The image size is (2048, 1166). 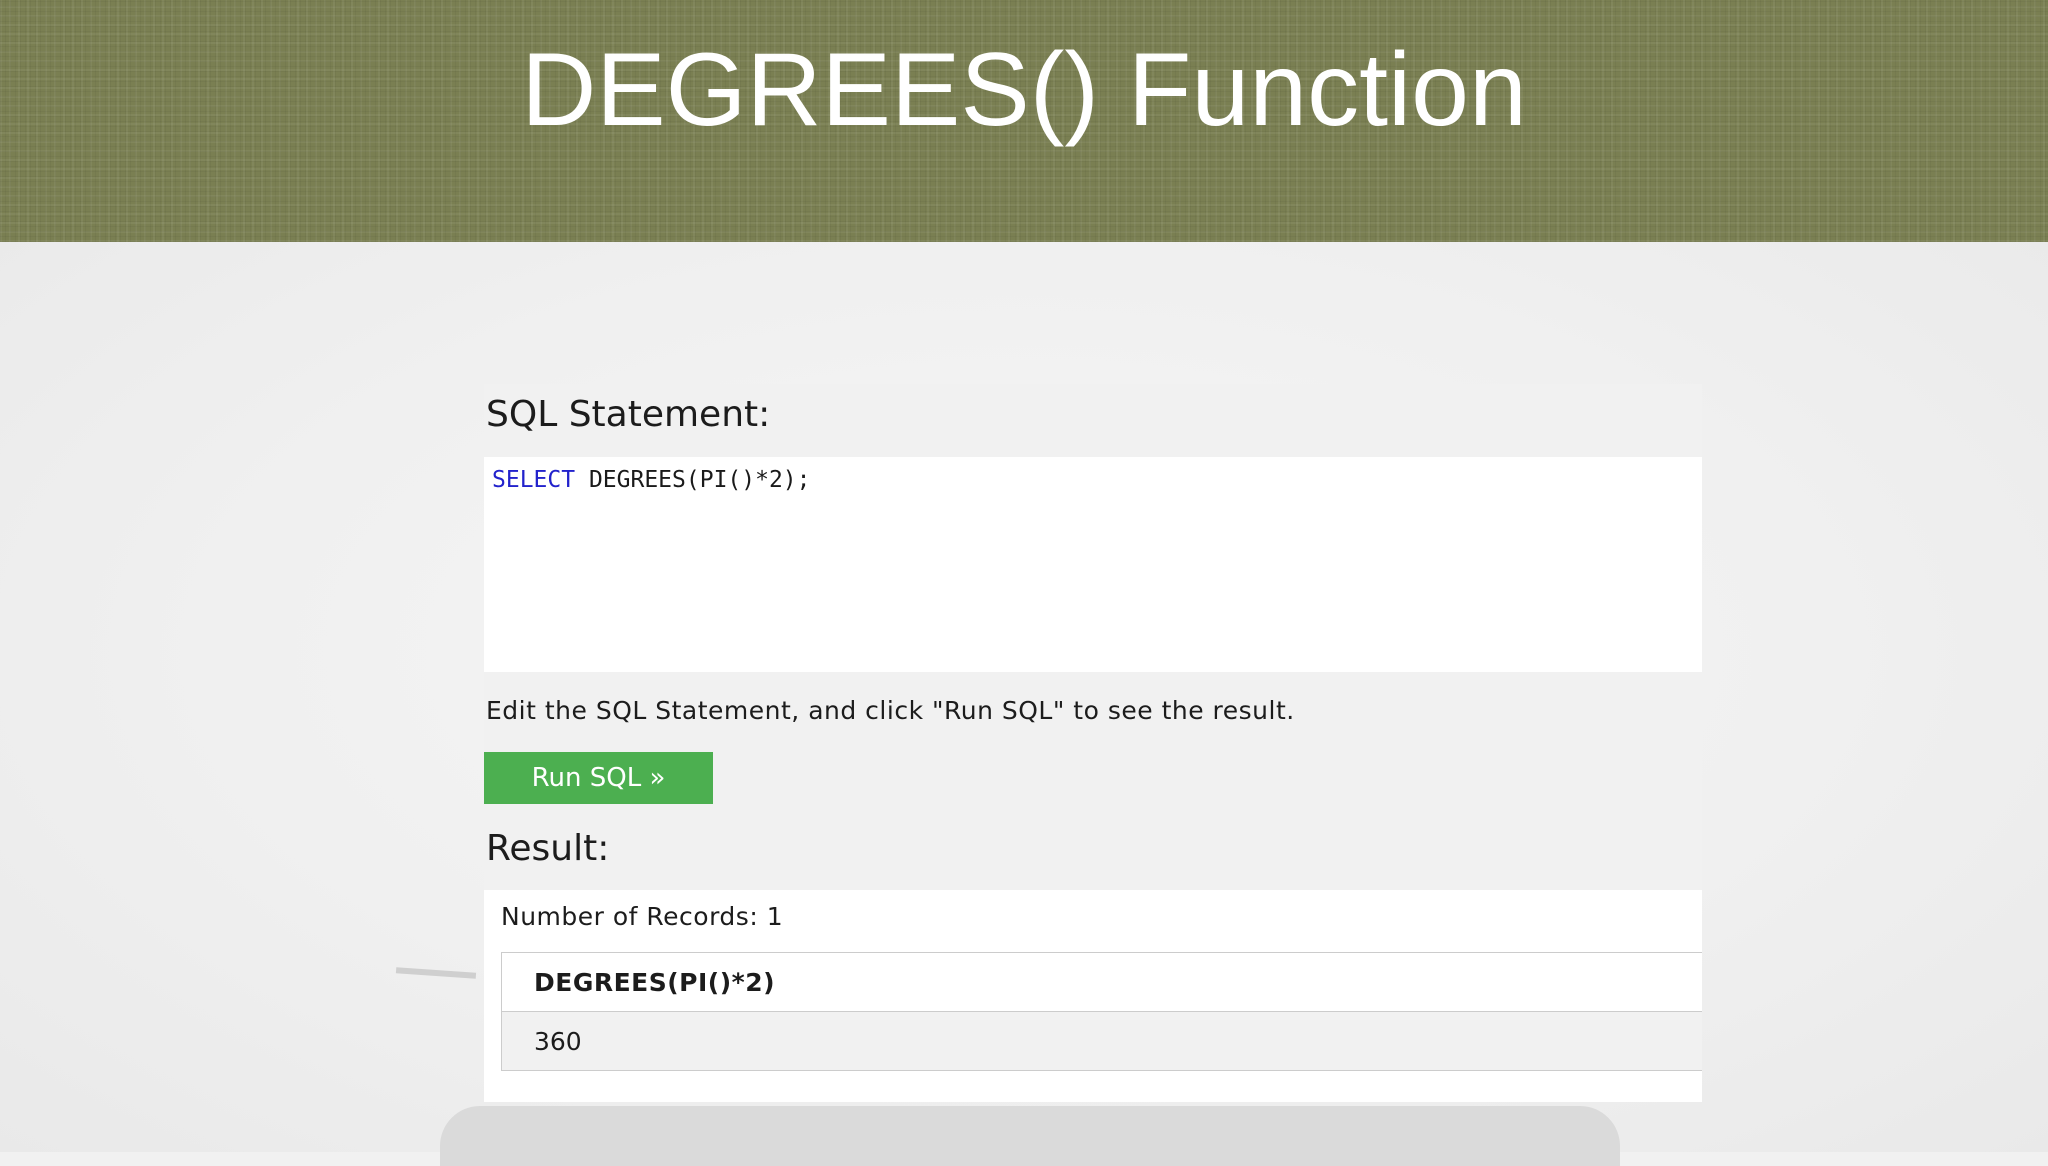 What do you see at coordinates (534, 480) in the screenshot?
I see `sql-keyword: SELECT` at bounding box center [534, 480].